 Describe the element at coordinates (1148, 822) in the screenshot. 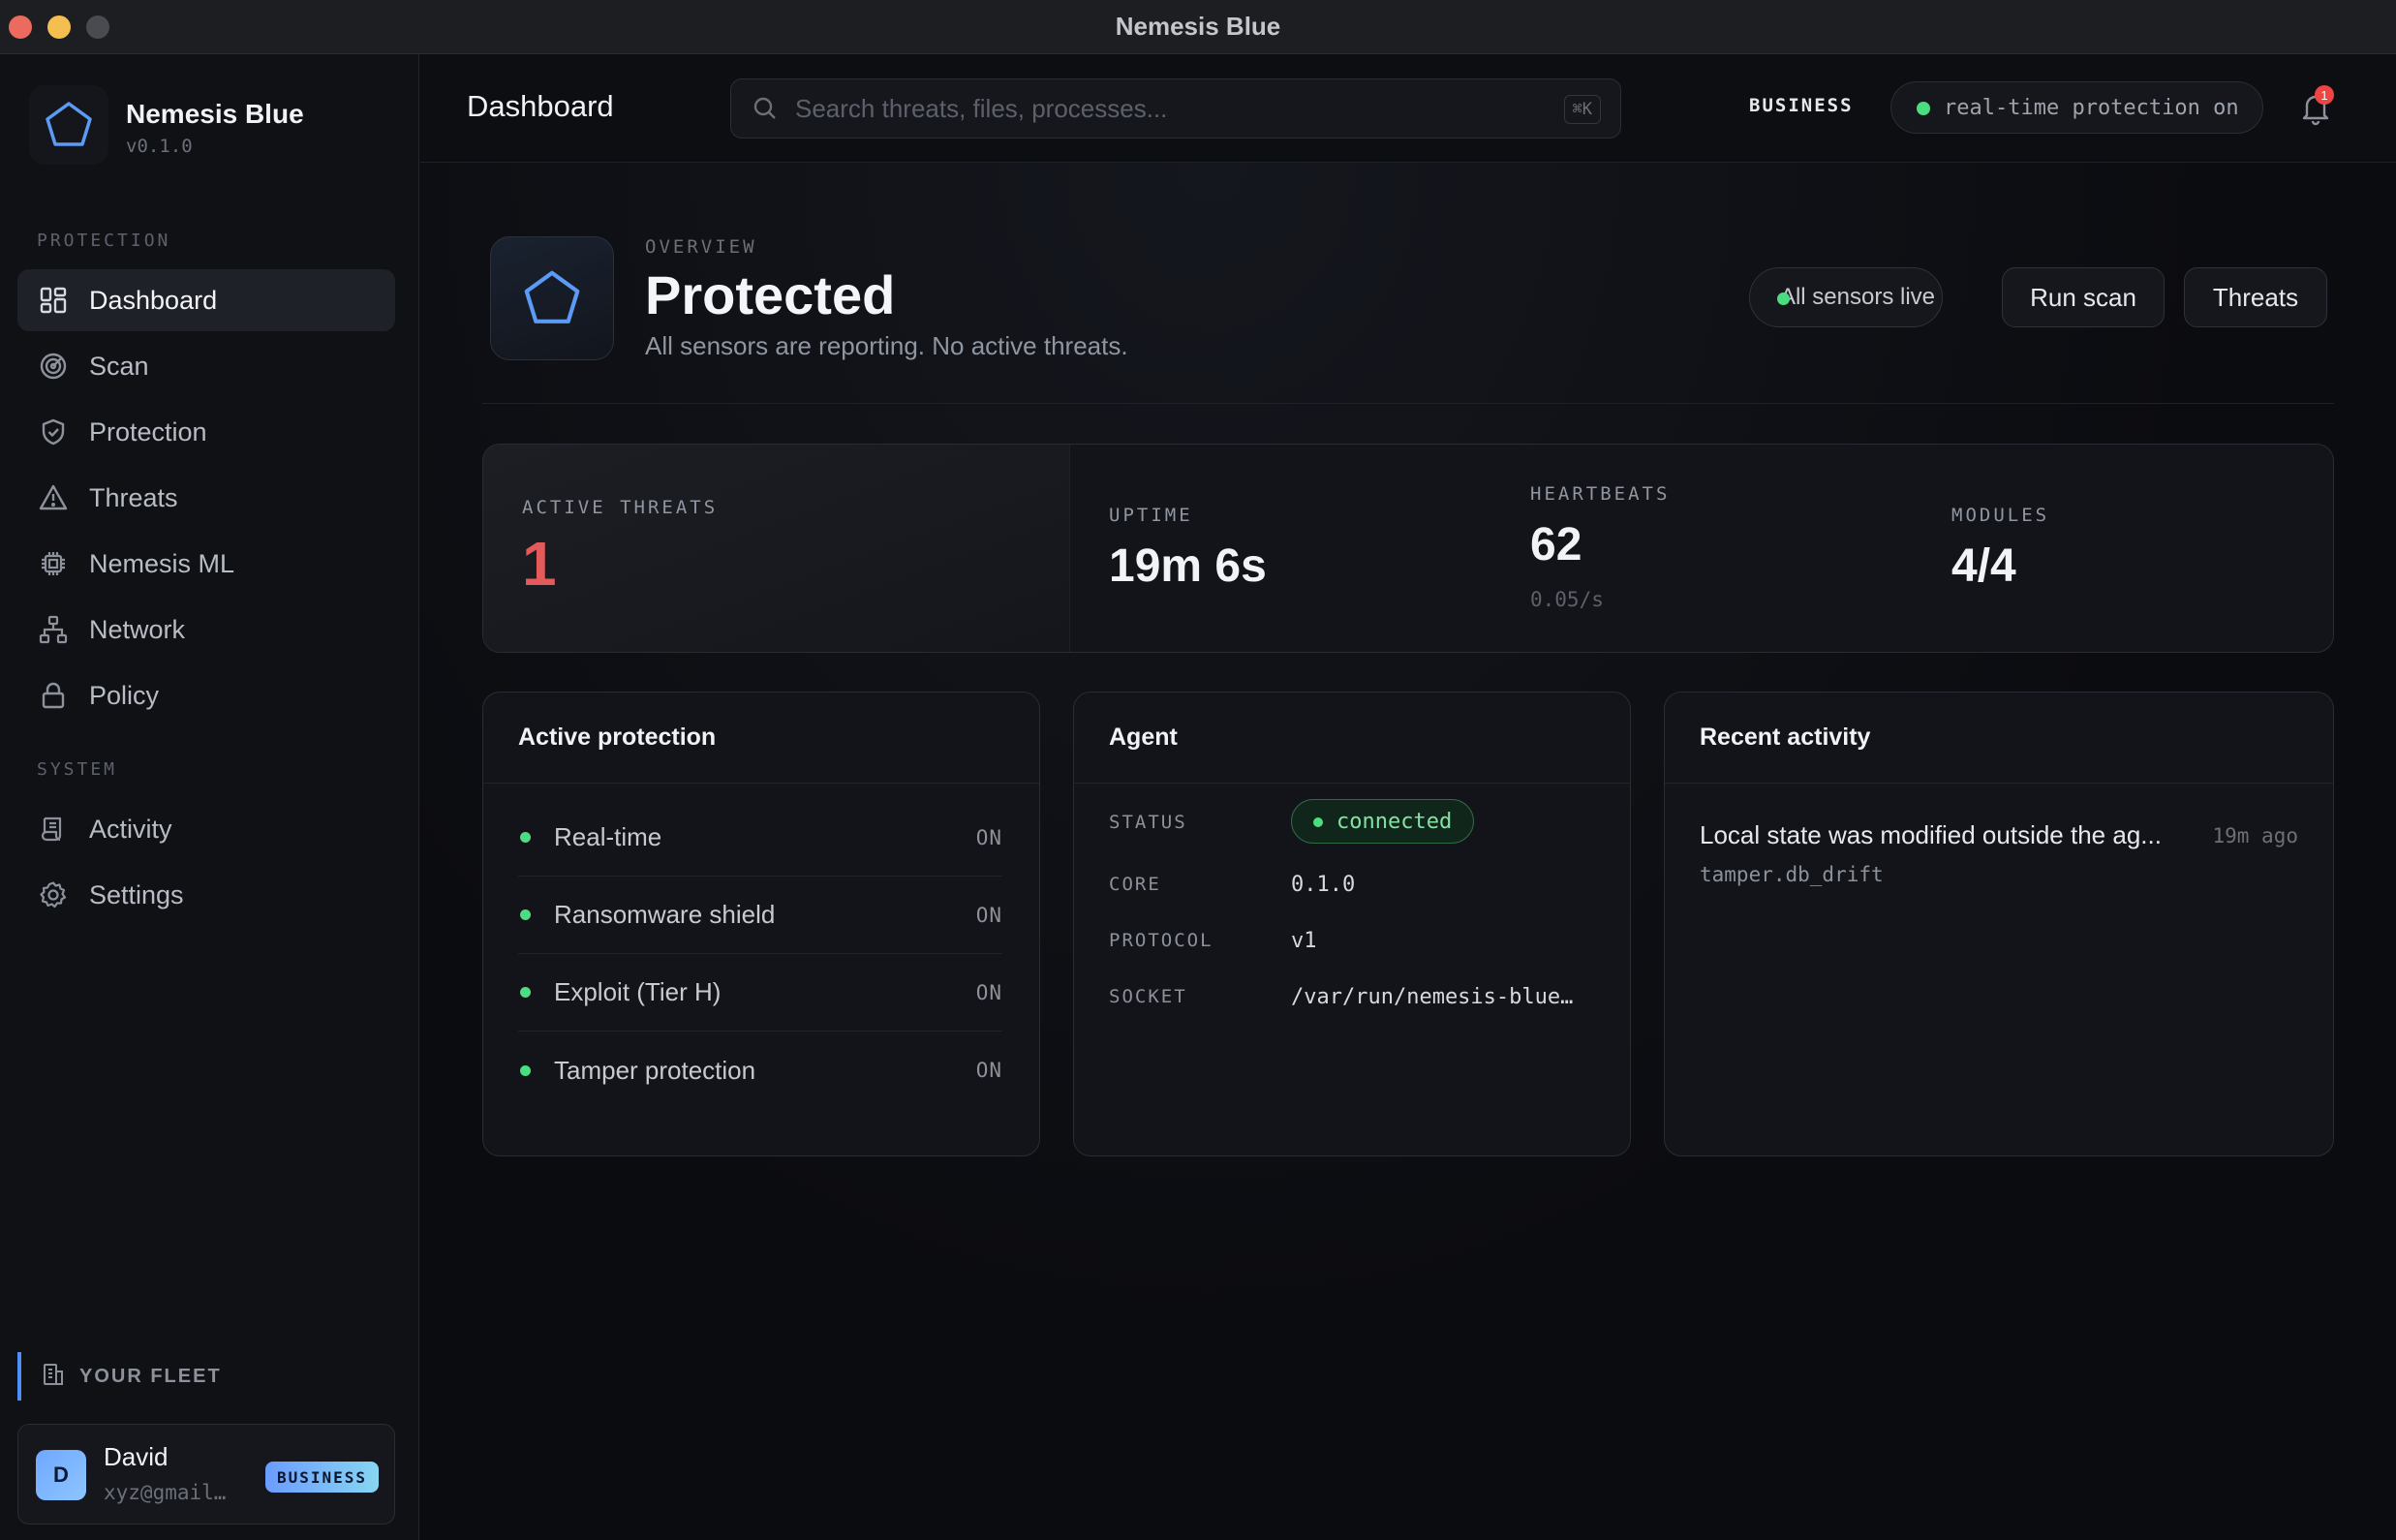

I see `agent-key: STATUS` at that location.